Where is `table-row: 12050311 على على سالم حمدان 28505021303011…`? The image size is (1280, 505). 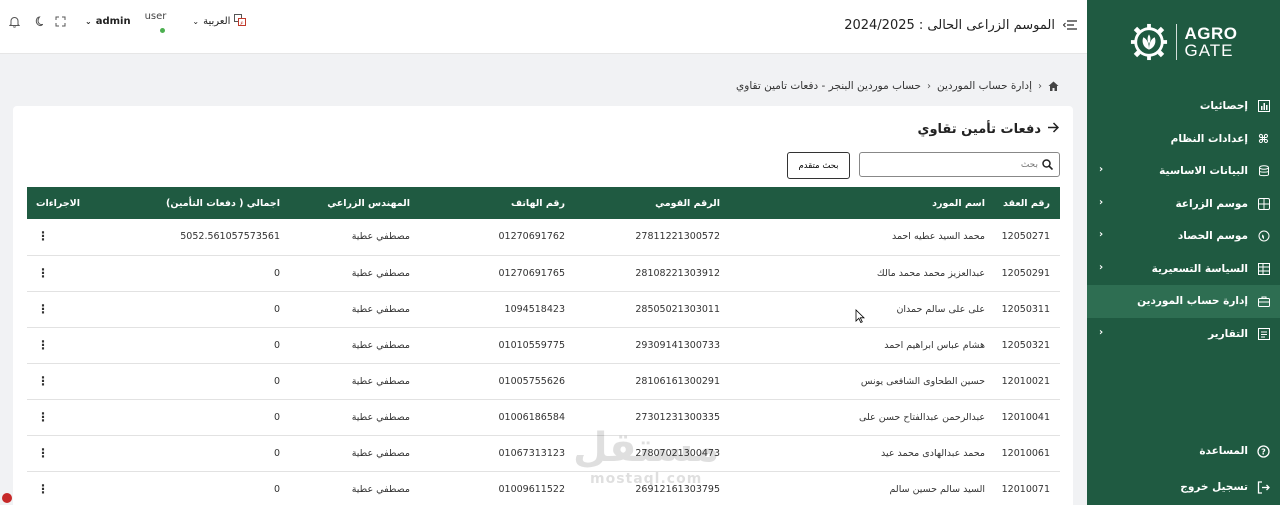 table-row: 12050311 على على سالم حمدان 28505021303011… is located at coordinates (543, 309).